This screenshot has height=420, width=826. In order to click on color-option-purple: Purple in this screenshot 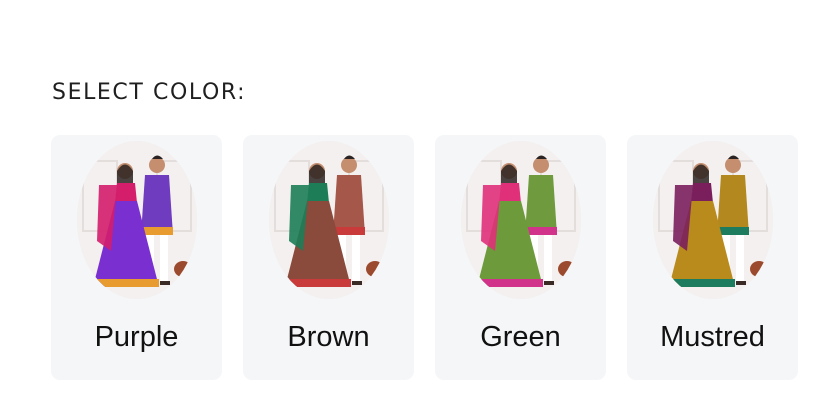, I will do `click(136, 257)`.